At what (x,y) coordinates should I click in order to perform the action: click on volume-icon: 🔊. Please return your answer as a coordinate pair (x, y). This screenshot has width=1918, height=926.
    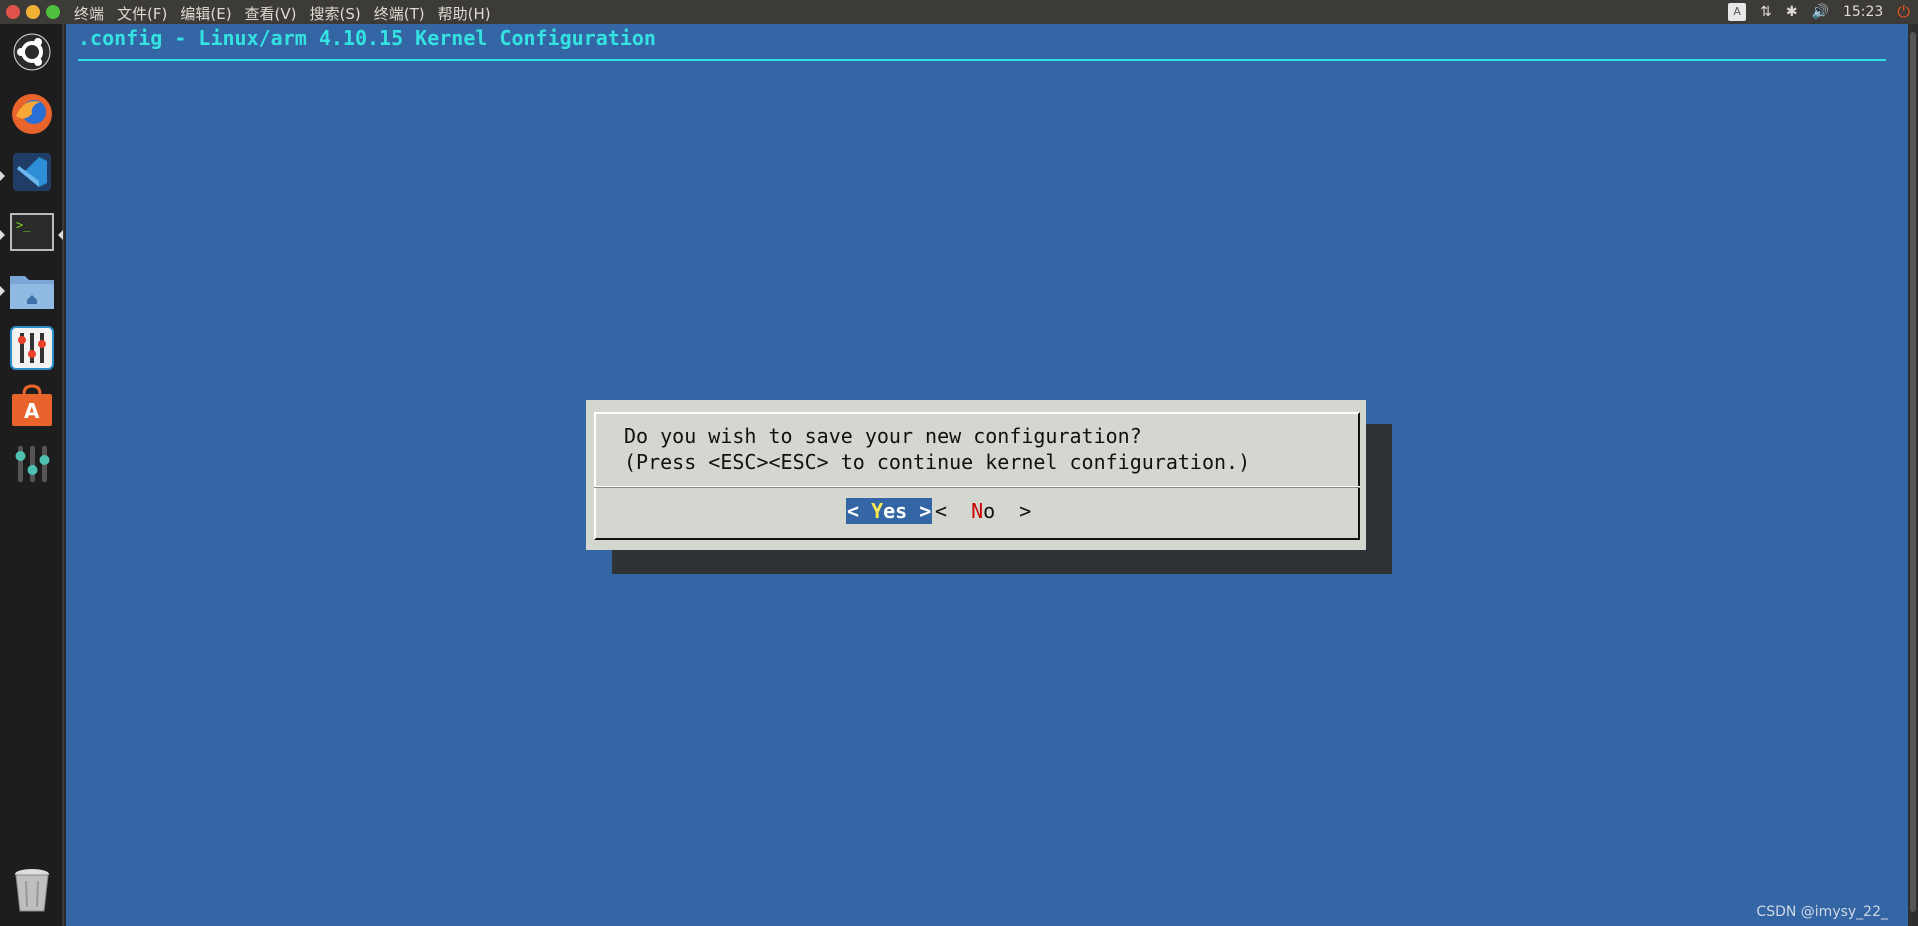
    Looking at the image, I should click on (1820, 12).